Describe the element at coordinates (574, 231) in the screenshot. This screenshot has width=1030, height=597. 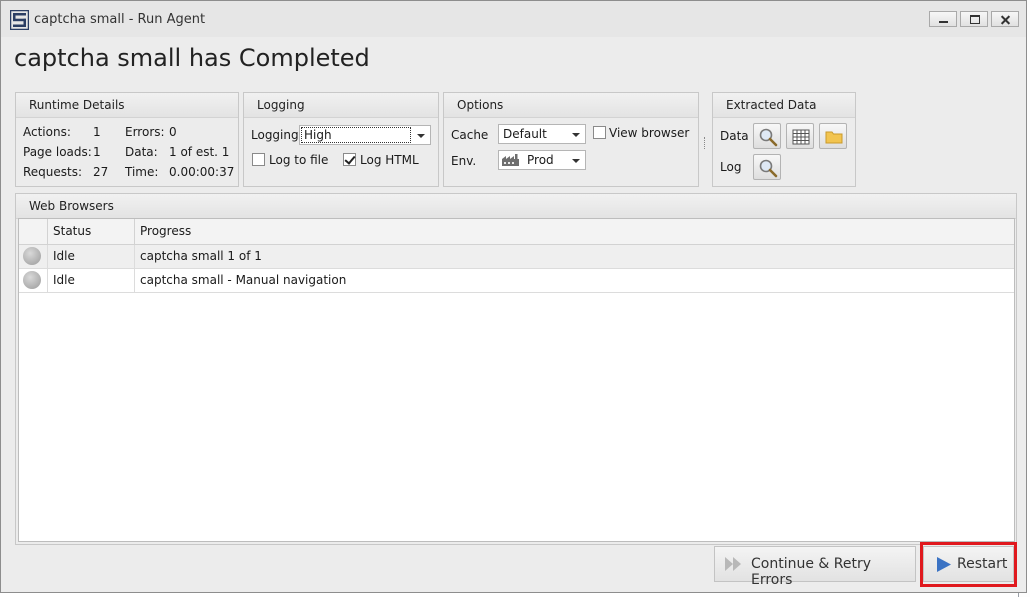
I see `column-header-progress: Progress` at that location.